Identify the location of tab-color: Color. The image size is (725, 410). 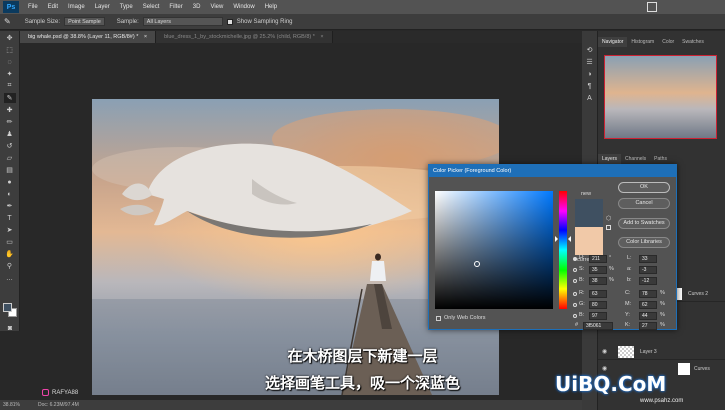
(668, 42).